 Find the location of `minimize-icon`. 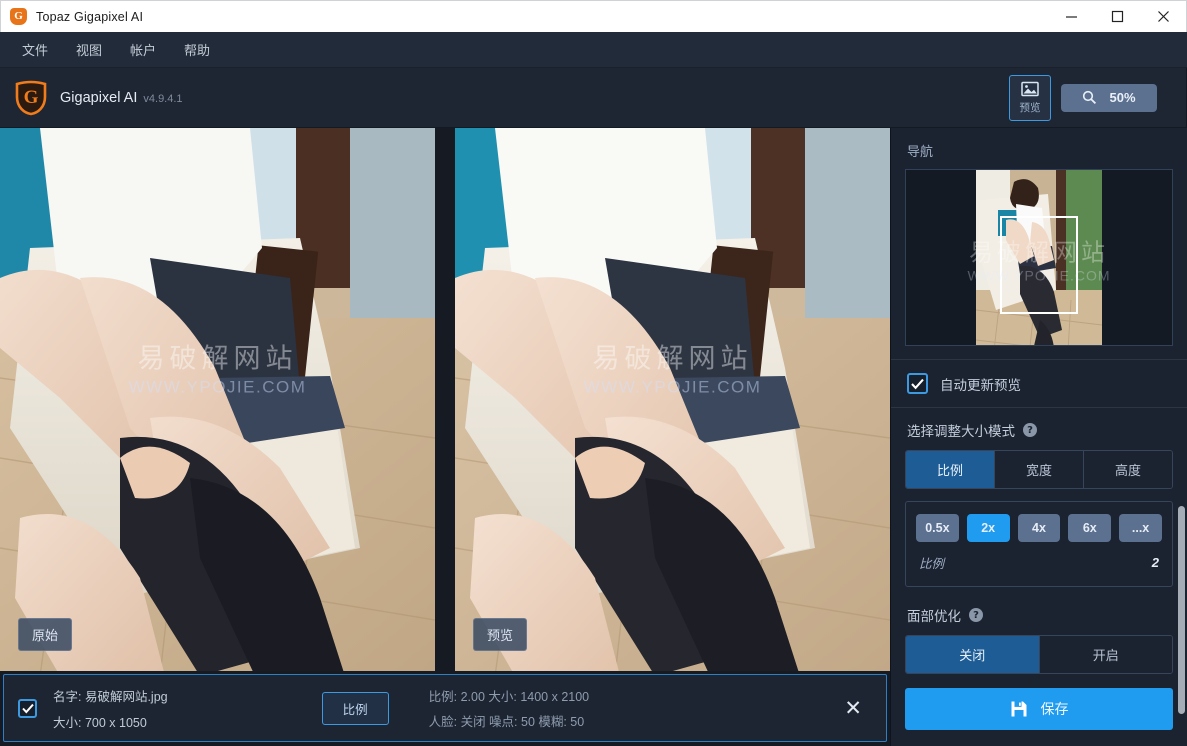

minimize-icon is located at coordinates (1071, 16).